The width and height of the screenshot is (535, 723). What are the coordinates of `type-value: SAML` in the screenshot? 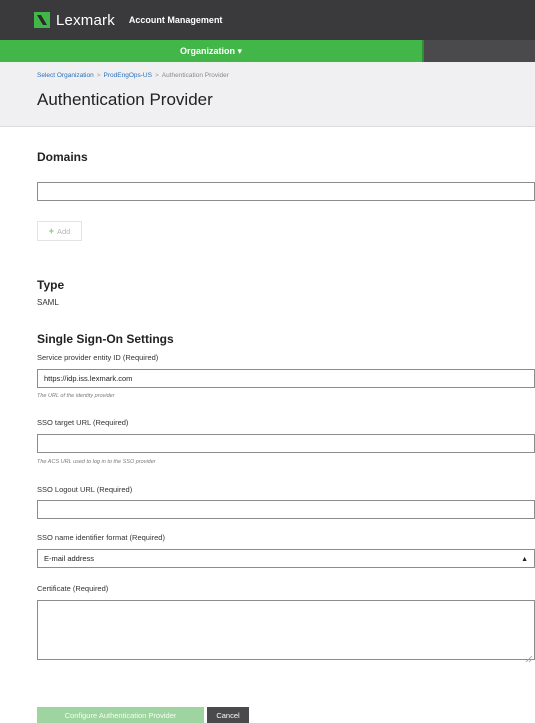 It's located at (48, 302).